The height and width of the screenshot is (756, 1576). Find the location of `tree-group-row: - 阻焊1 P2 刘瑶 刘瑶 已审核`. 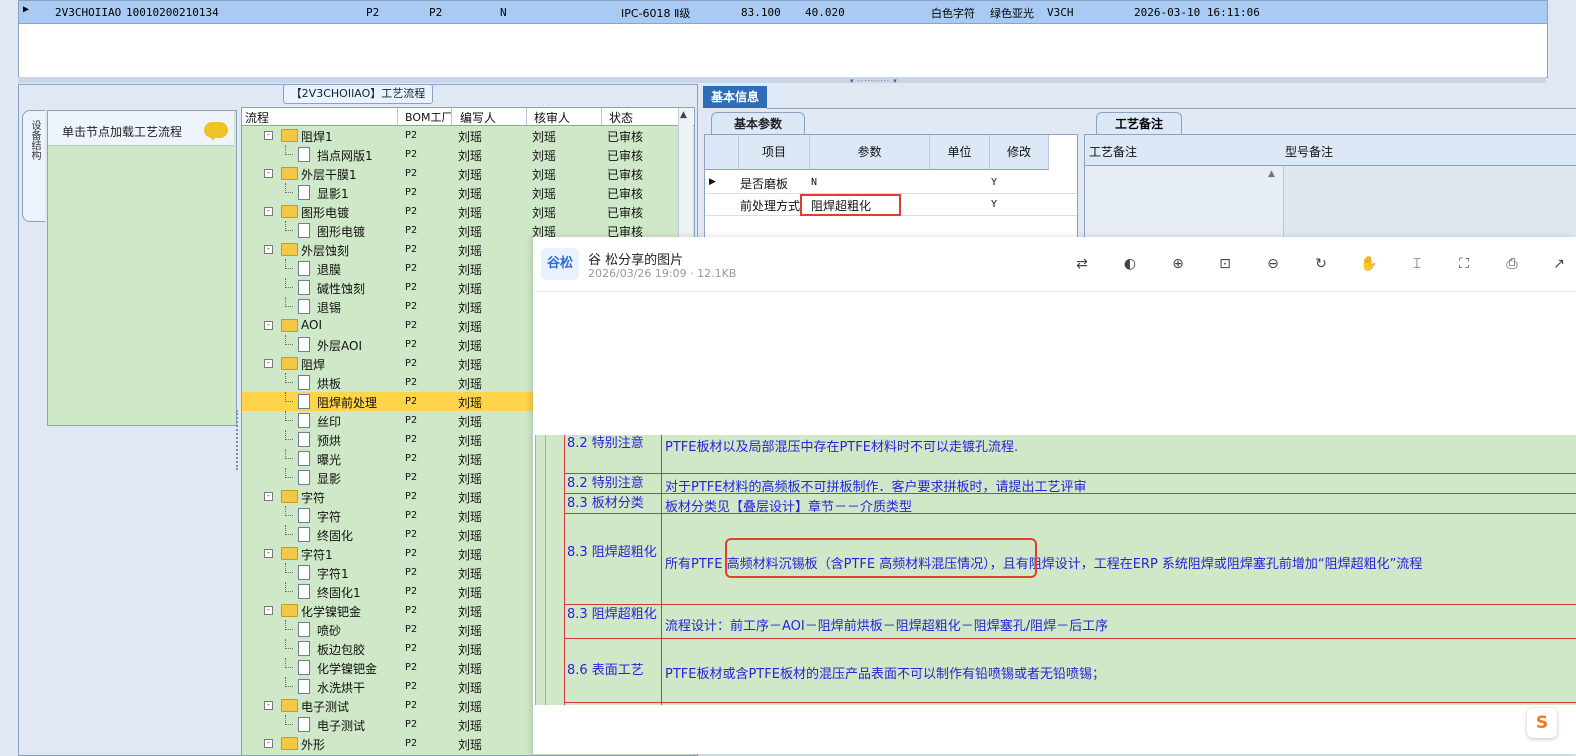

tree-group-row: - 阻焊1 P2 刘瑶 刘瑶 已审核 is located at coordinates (468, 135).